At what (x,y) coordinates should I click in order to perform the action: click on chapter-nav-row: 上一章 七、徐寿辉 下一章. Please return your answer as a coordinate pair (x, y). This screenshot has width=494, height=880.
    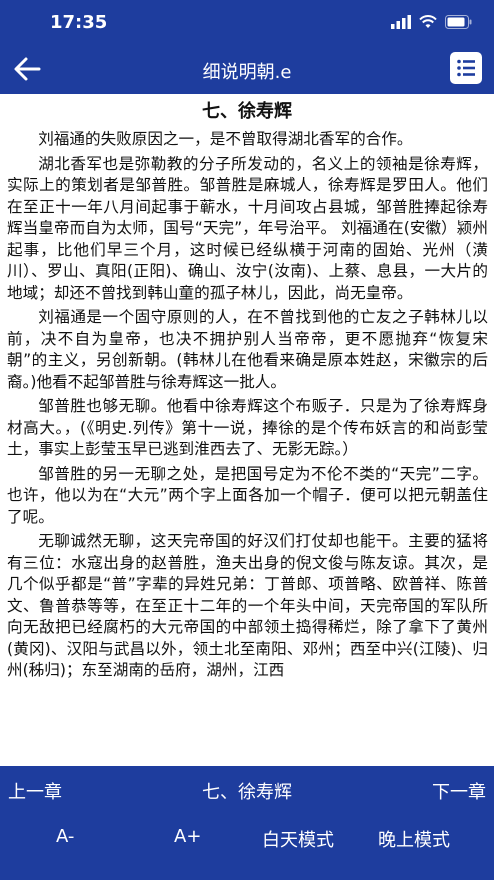
    Looking at the image, I should click on (247, 791).